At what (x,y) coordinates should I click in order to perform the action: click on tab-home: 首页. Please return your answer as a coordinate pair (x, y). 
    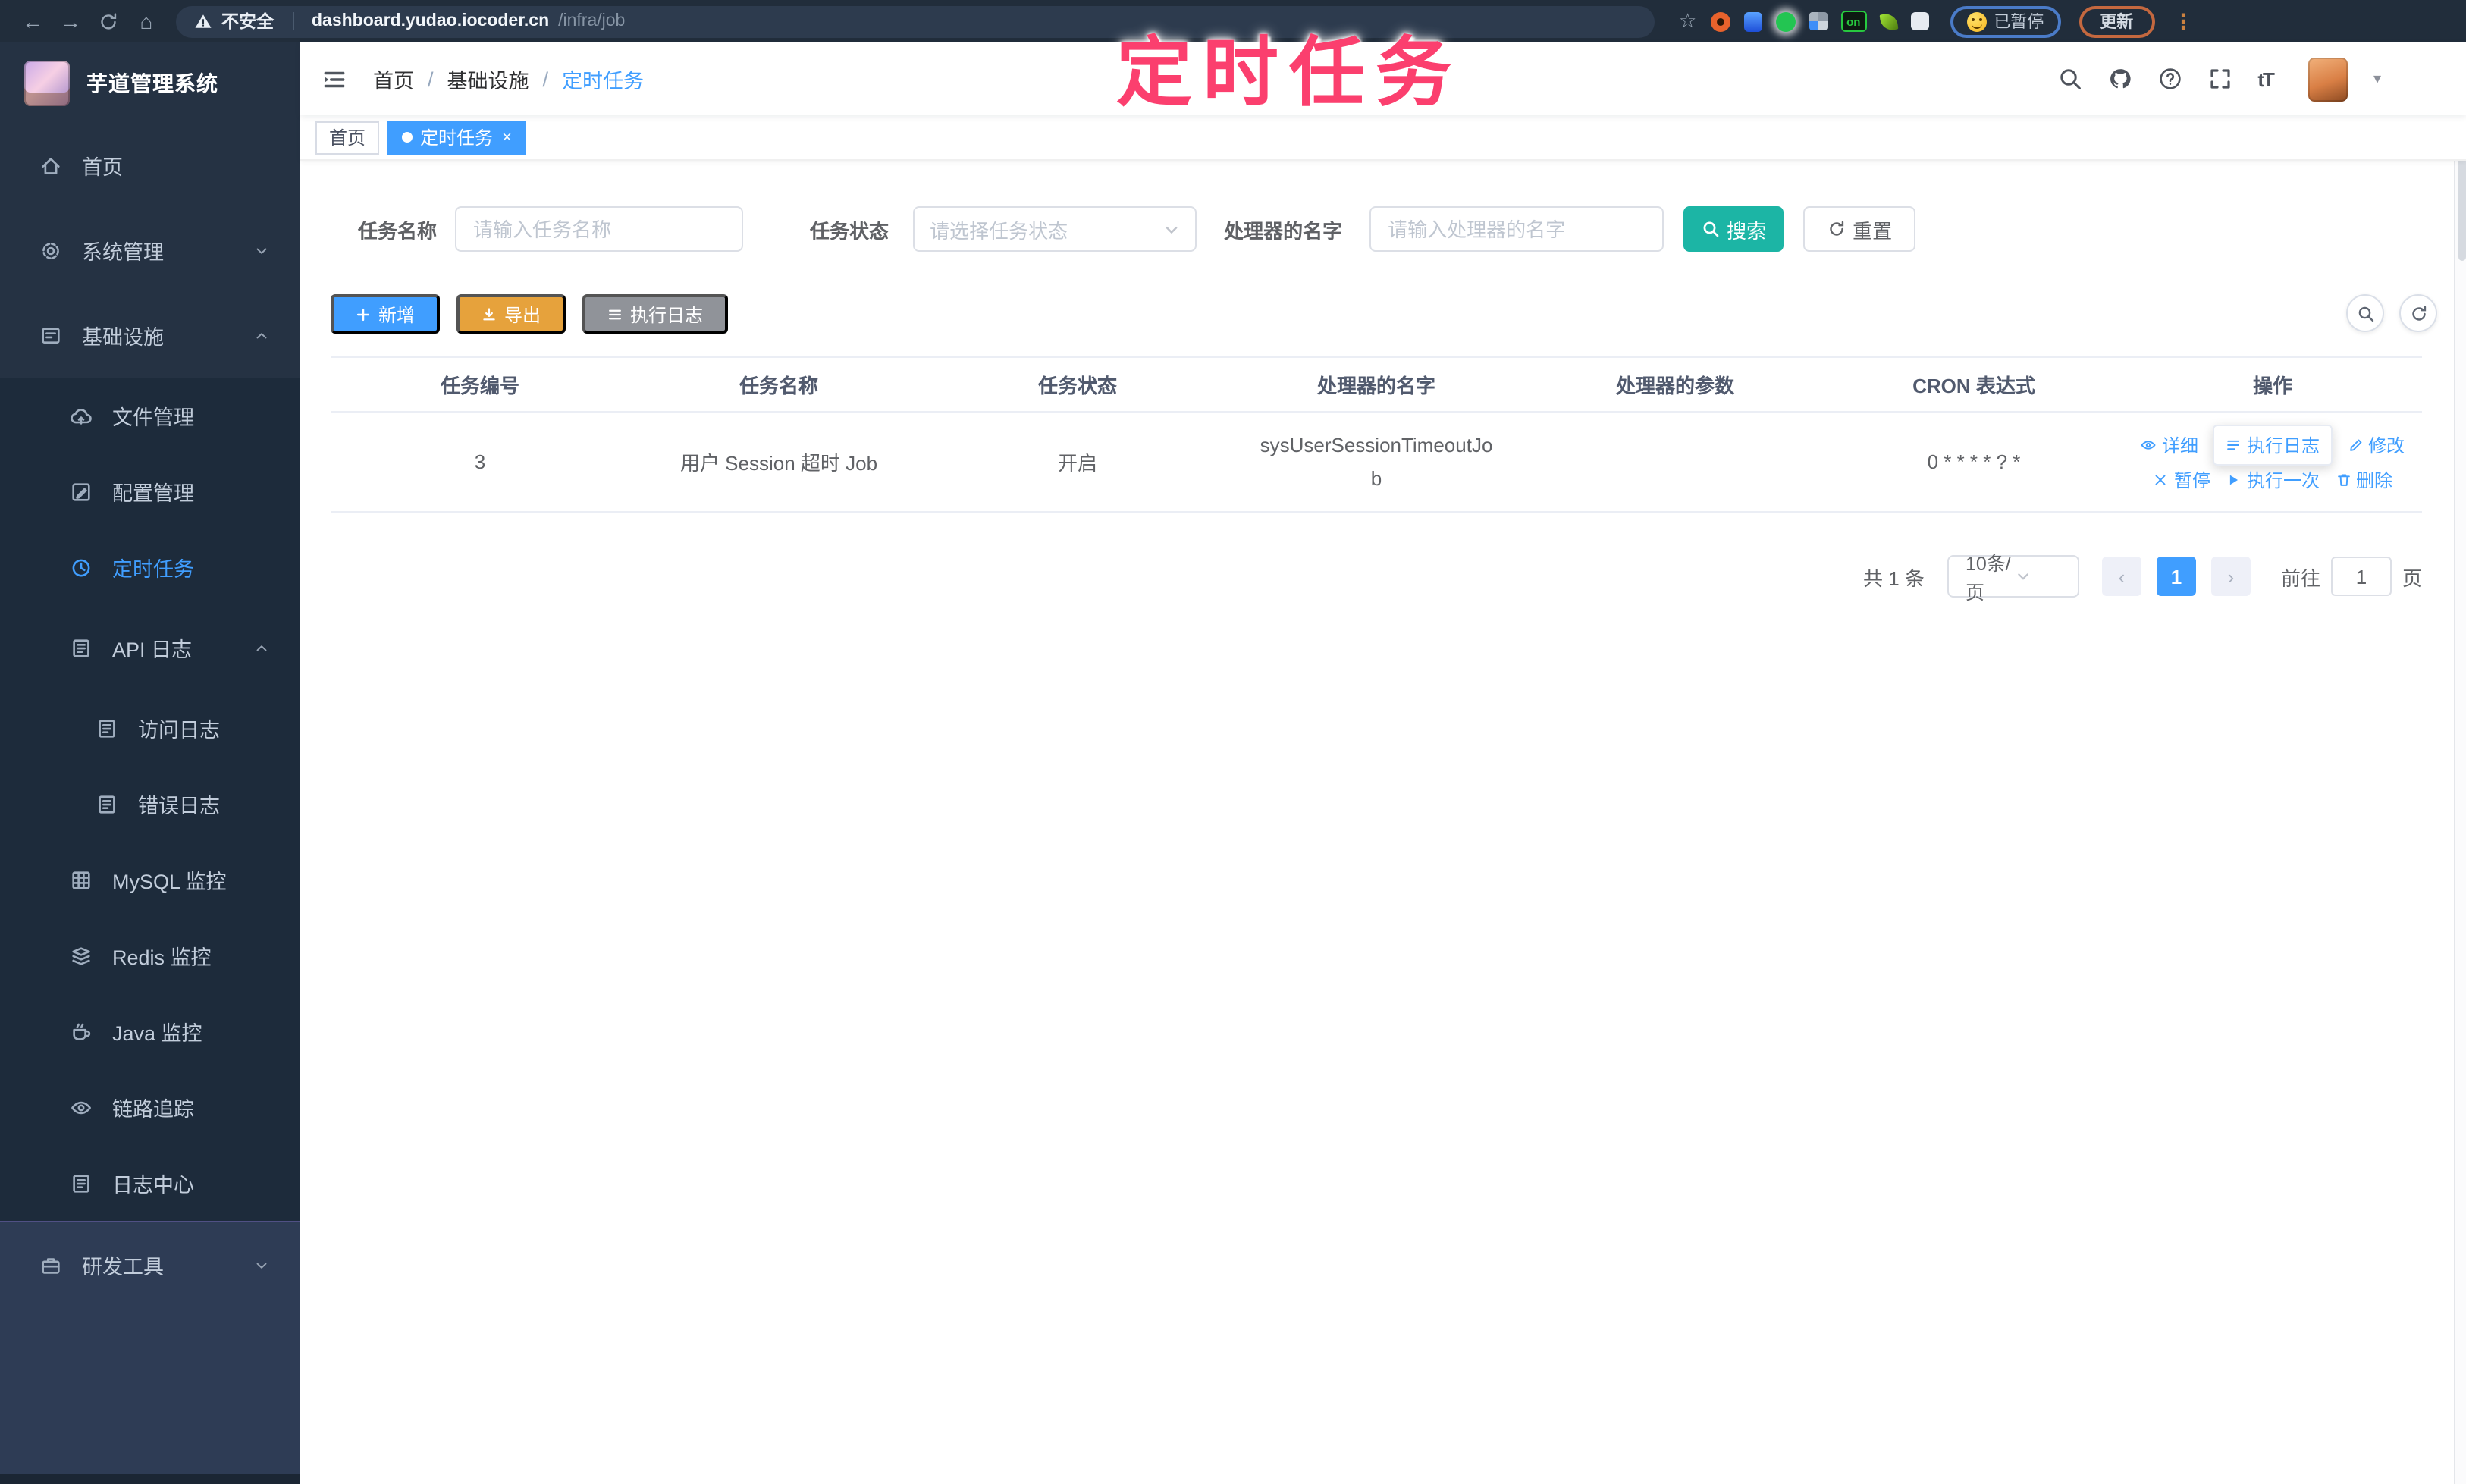
    Looking at the image, I should click on (347, 137).